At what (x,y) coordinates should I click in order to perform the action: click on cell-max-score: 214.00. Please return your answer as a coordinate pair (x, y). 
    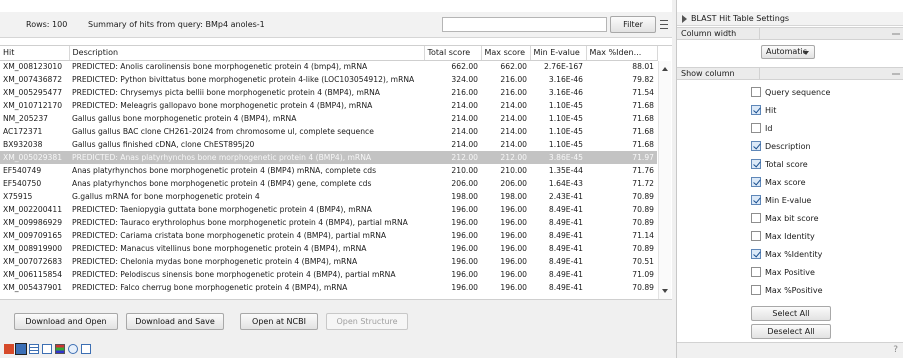
    Looking at the image, I should click on (513, 118).